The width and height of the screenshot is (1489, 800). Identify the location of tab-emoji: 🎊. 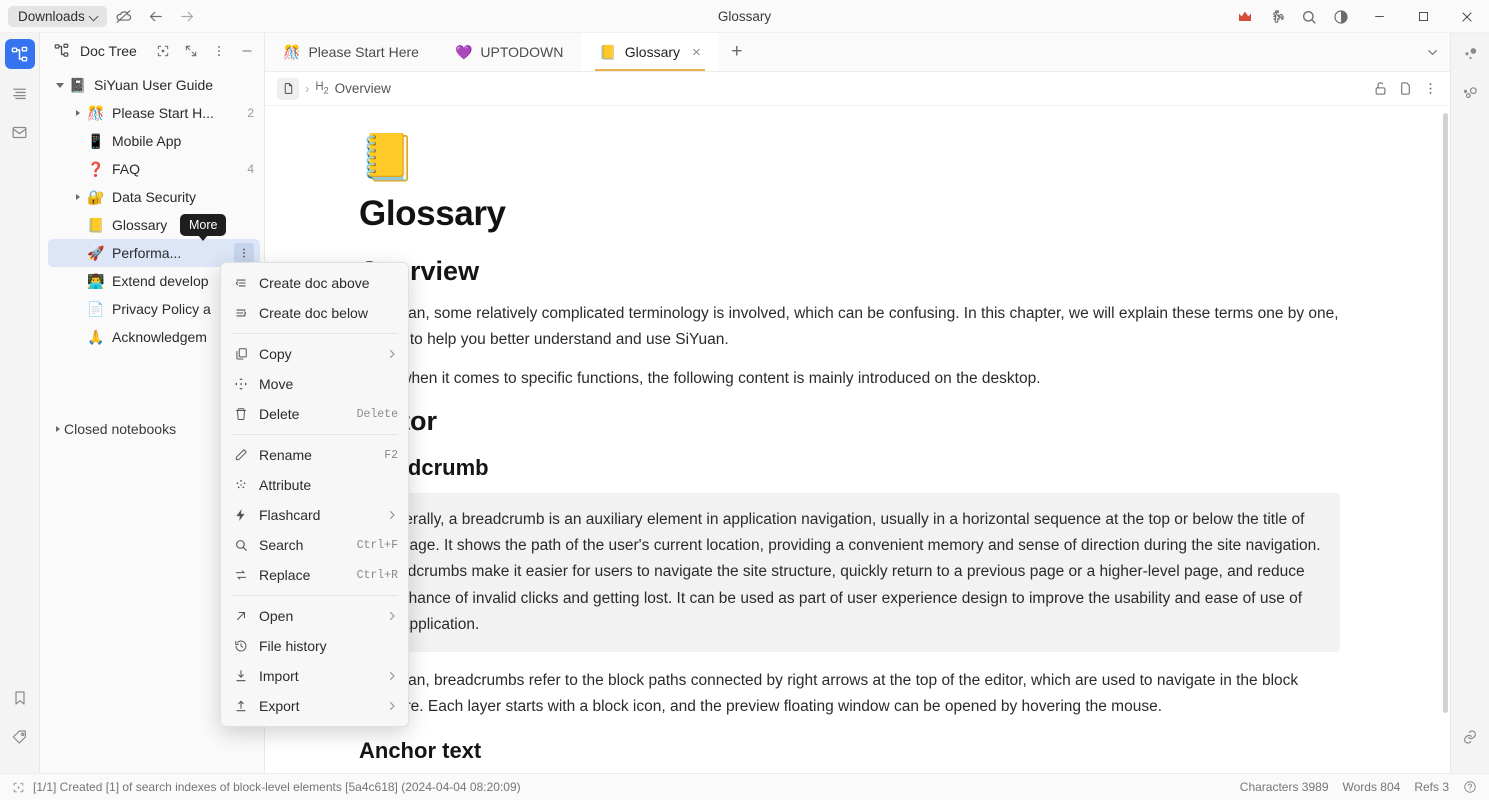
(292, 51).